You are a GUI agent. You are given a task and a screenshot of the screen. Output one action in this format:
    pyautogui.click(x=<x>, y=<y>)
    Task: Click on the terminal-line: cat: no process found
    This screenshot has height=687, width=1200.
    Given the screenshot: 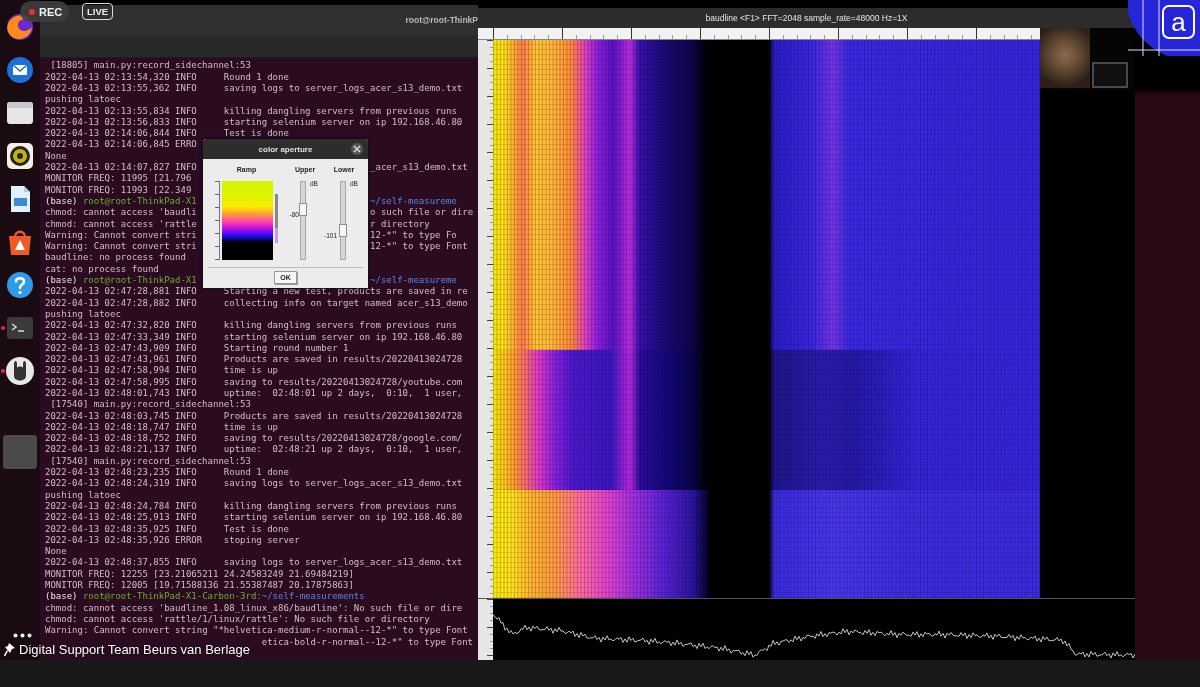 What is the action you would take?
    pyautogui.click(x=102, y=269)
    